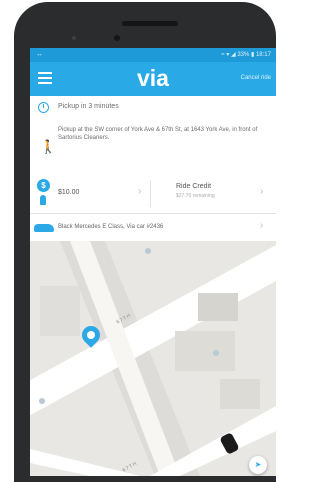  Describe the element at coordinates (246, 55) in the screenshot. I see `status-bar-right: ≈ ▾ ◢ 33% ▮ 18:17` at that location.